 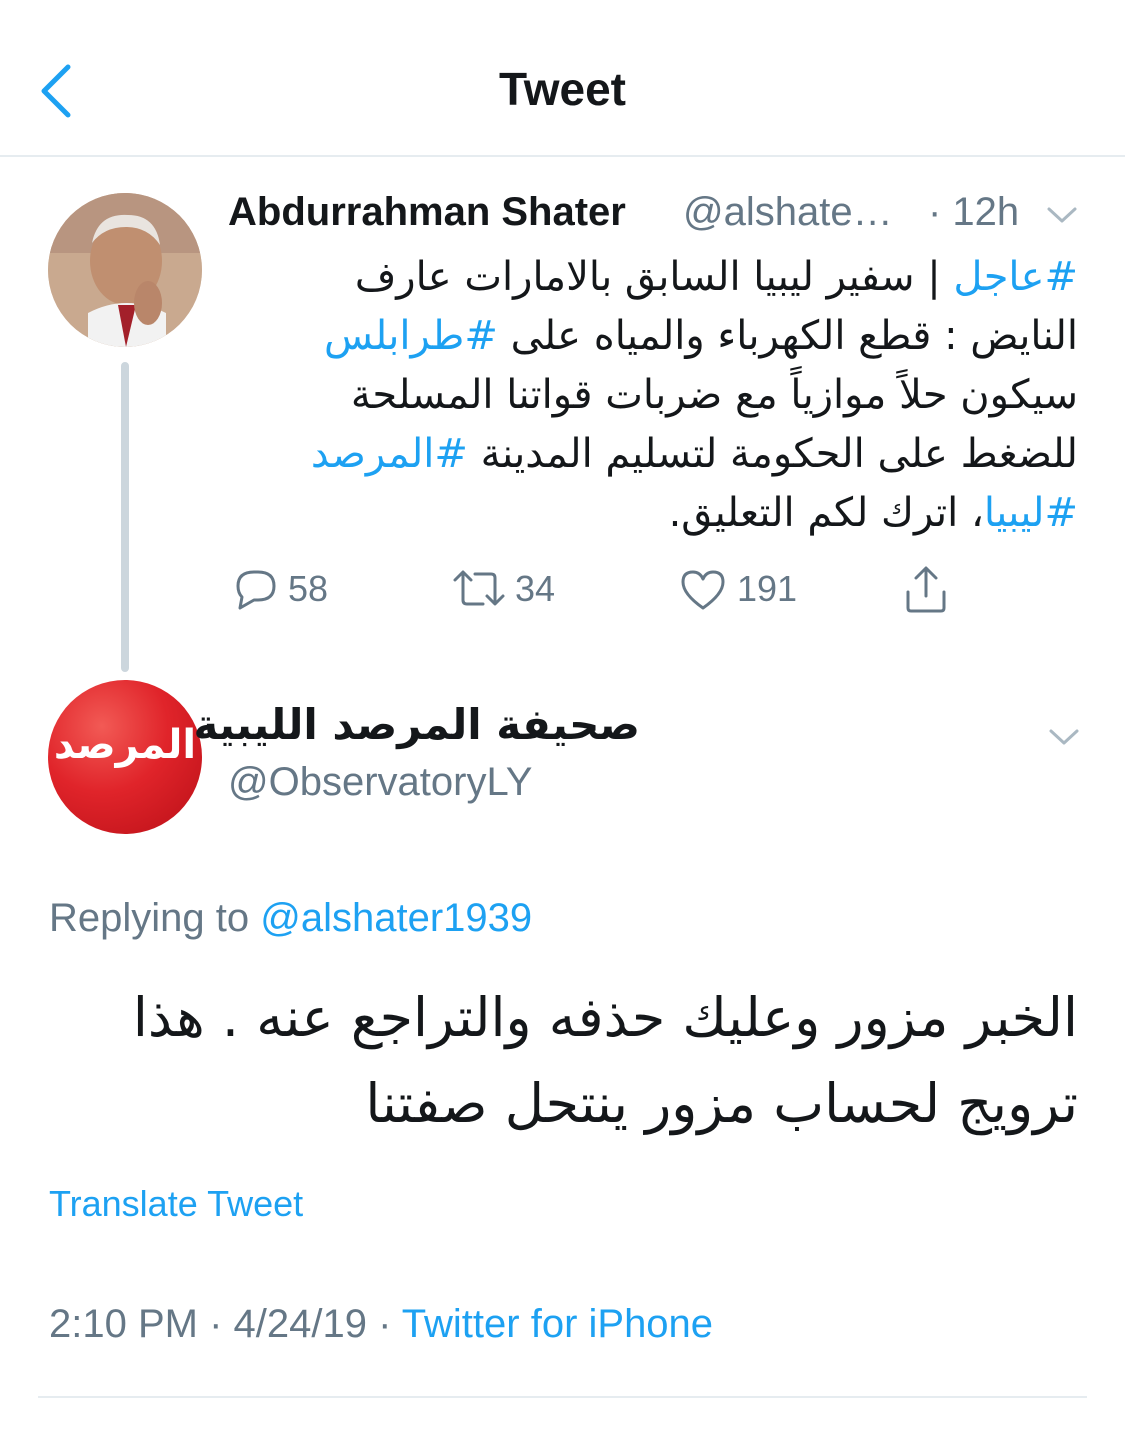 I want to click on tweet-line: الخبر مزور وعليك حذفه والتراجع عنه . هذا, so click(x=605, y=1017).